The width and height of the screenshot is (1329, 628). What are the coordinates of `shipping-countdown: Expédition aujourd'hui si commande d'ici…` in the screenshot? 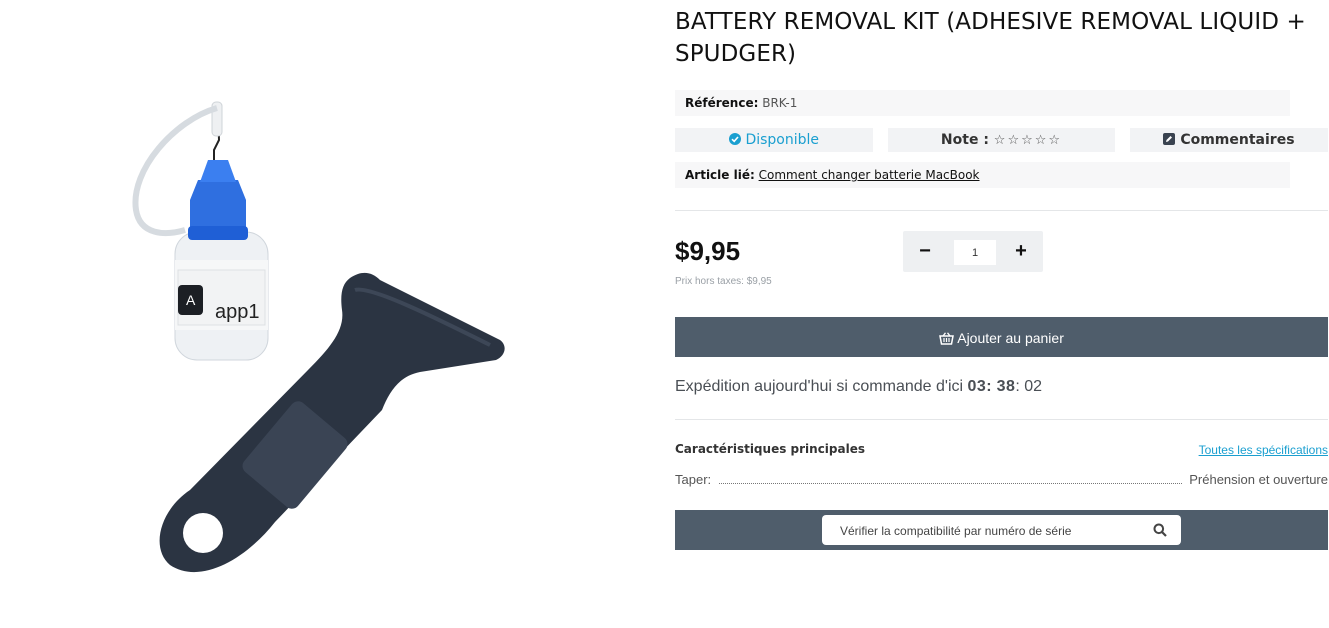 It's located at (859, 386).